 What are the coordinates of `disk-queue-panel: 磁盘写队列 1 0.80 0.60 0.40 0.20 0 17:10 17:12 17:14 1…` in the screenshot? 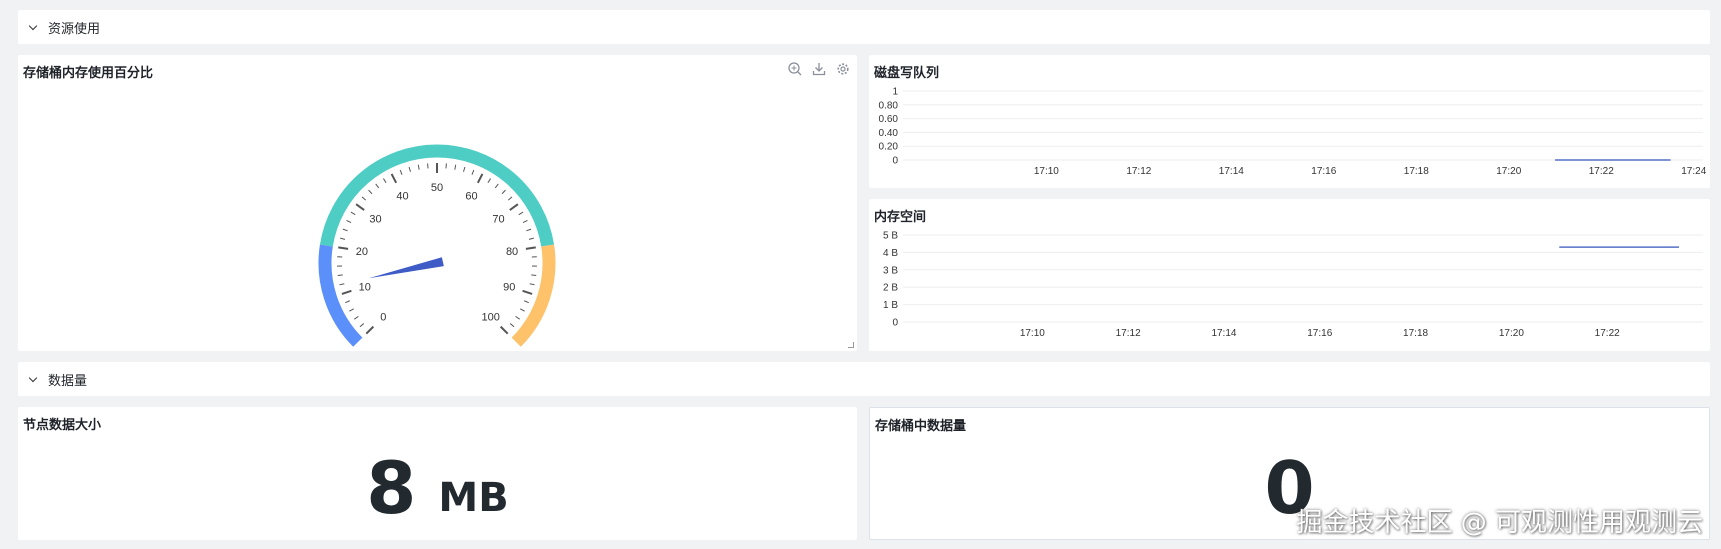 It's located at (1289, 121).